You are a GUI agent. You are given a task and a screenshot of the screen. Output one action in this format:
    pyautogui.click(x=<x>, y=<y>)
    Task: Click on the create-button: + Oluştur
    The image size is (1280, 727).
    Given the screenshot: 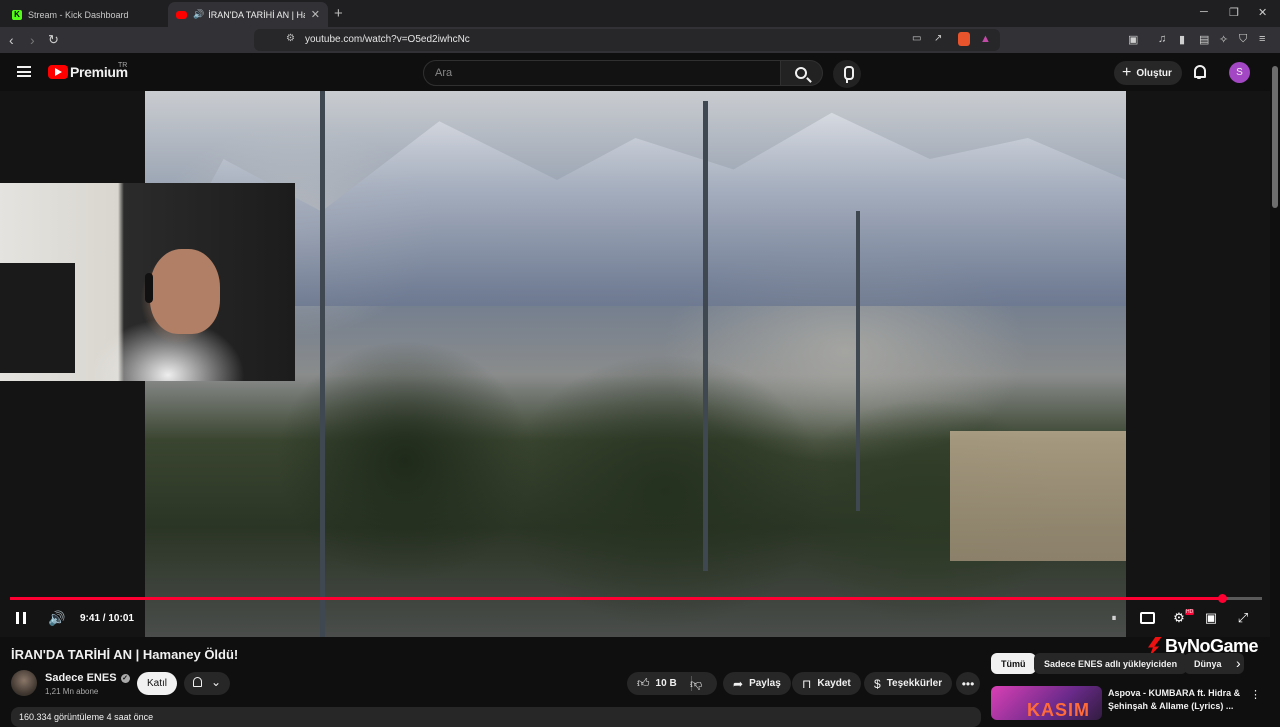 What is the action you would take?
    pyautogui.click(x=1148, y=73)
    